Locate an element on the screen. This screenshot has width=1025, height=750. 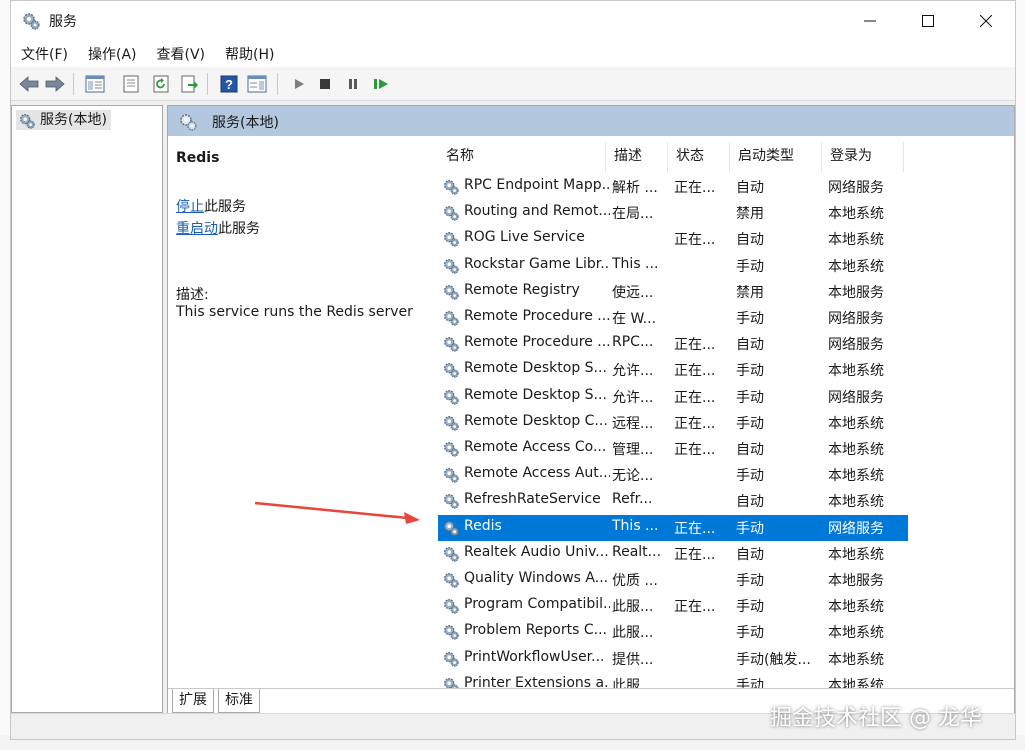
window-title: 服务 is located at coordinates (63, 22).